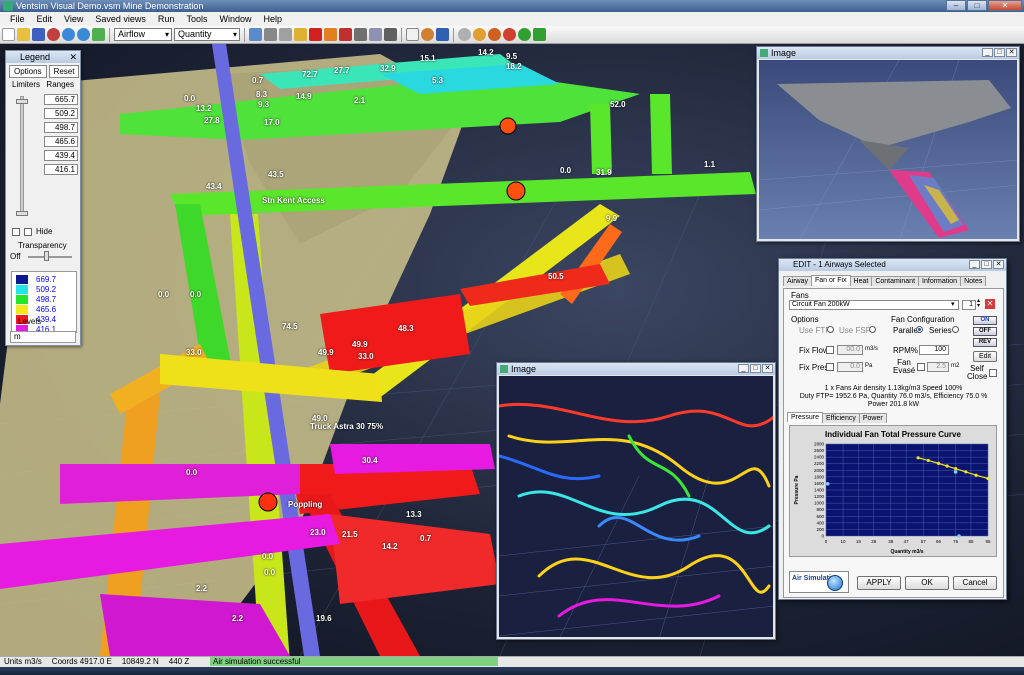 The height and width of the screenshot is (675, 1024). What do you see at coordinates (68, 34) in the screenshot?
I see `back-icon` at bounding box center [68, 34].